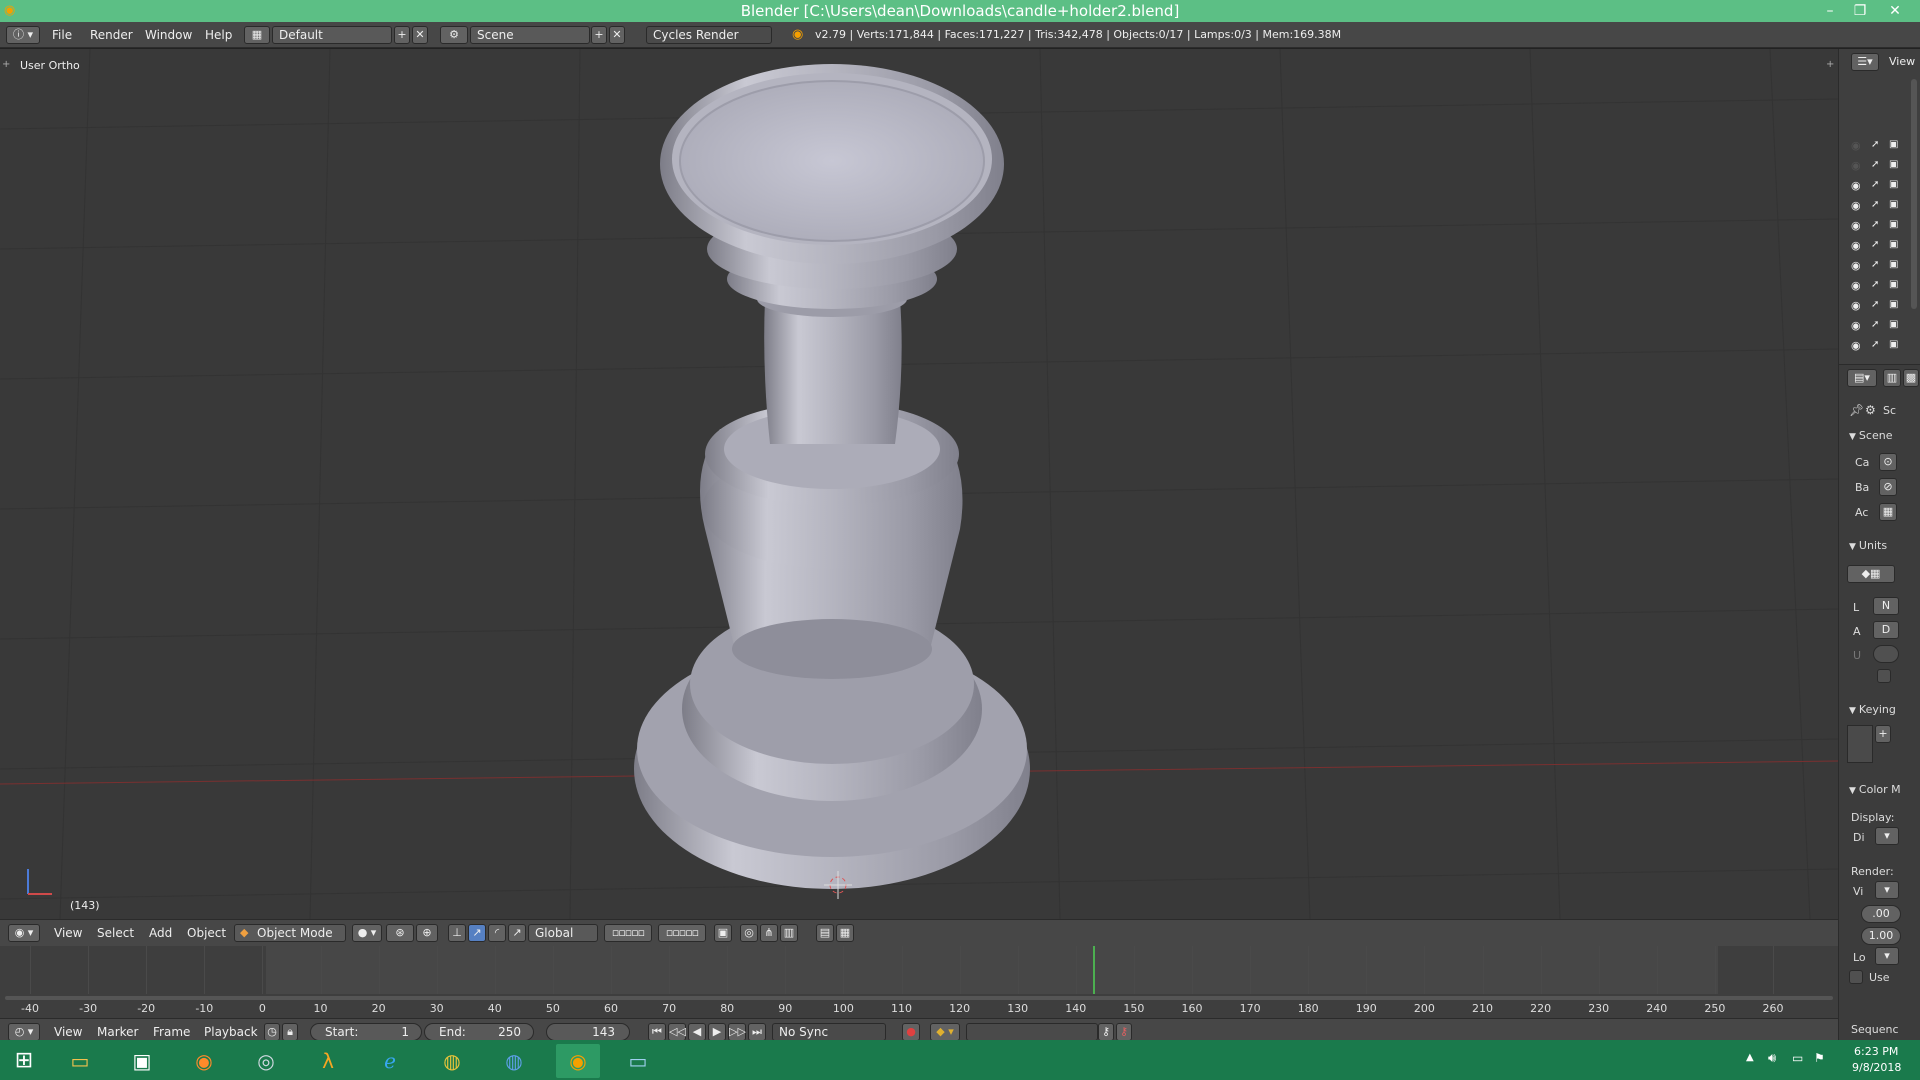 Image resolution: width=1920 pixels, height=1080 pixels. Describe the element at coordinates (829, 1032) in the screenshot. I see `sync-mode-select: No Sync` at that location.